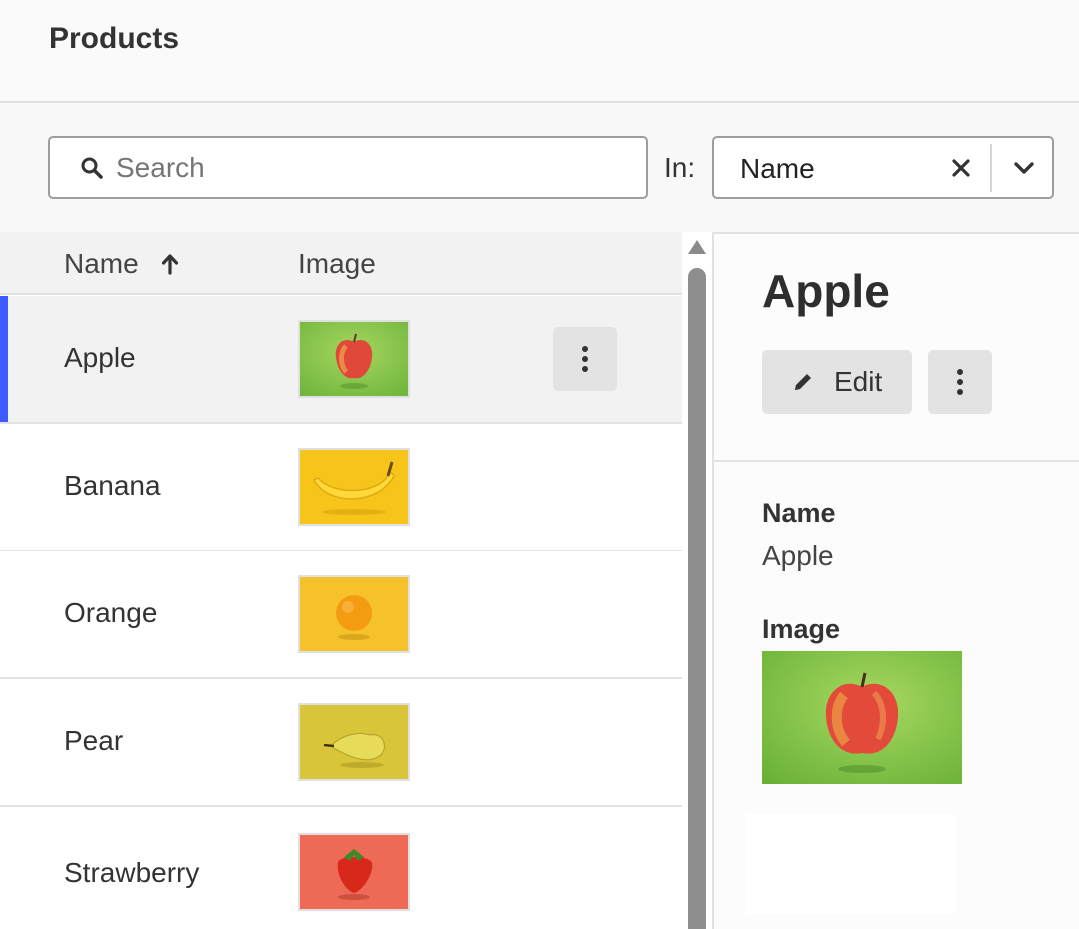 The image size is (1079, 929). What do you see at coordinates (4, 359) in the screenshot?
I see `selection-indicator` at bounding box center [4, 359].